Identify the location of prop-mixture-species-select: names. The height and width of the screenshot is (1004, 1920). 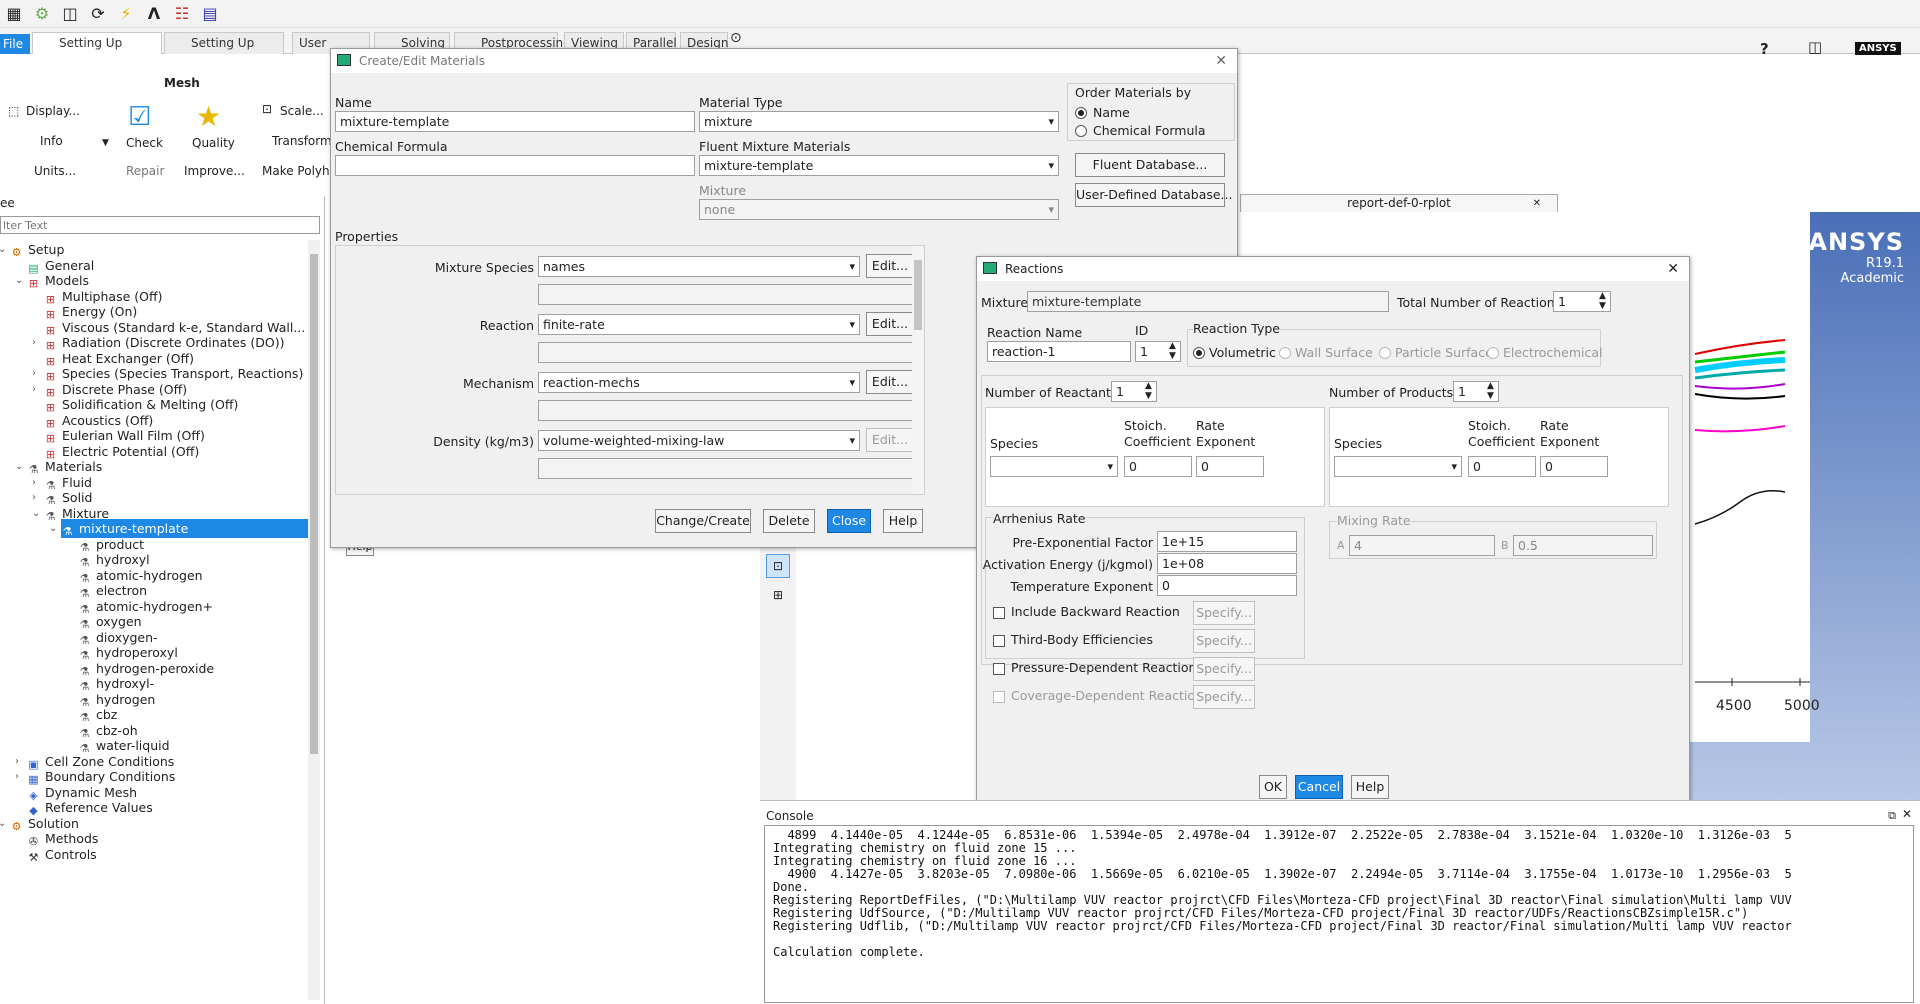
(699, 266).